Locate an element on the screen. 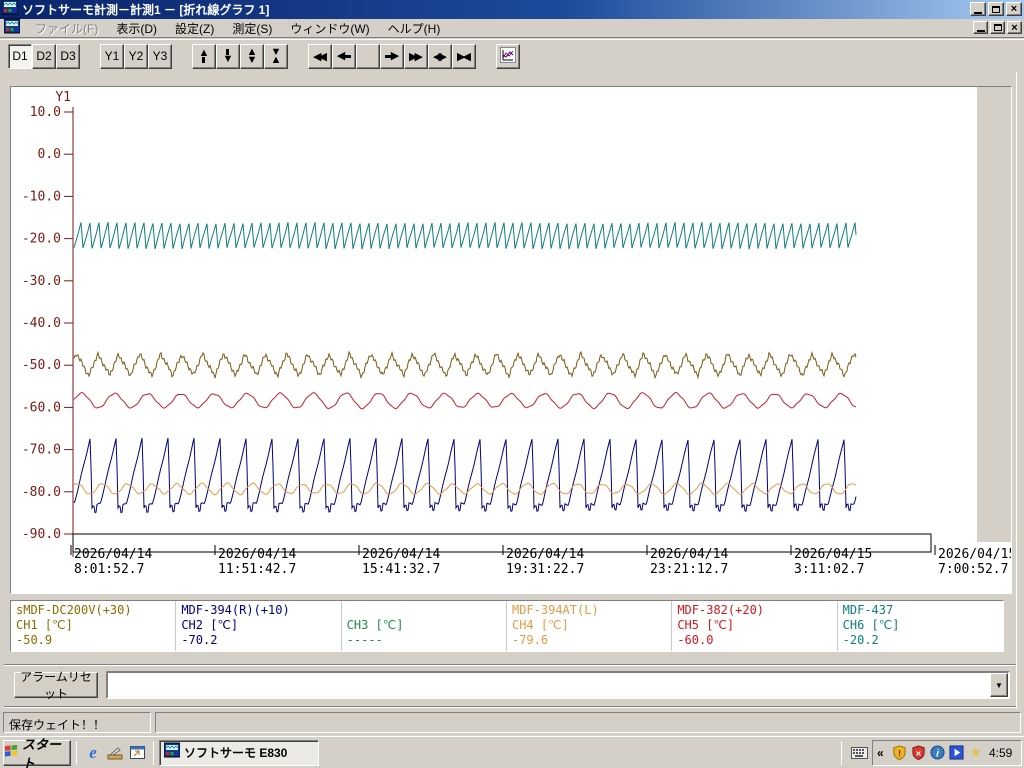 This screenshot has width=1024, height=768. window-controls: × is located at coordinates (996, 9).